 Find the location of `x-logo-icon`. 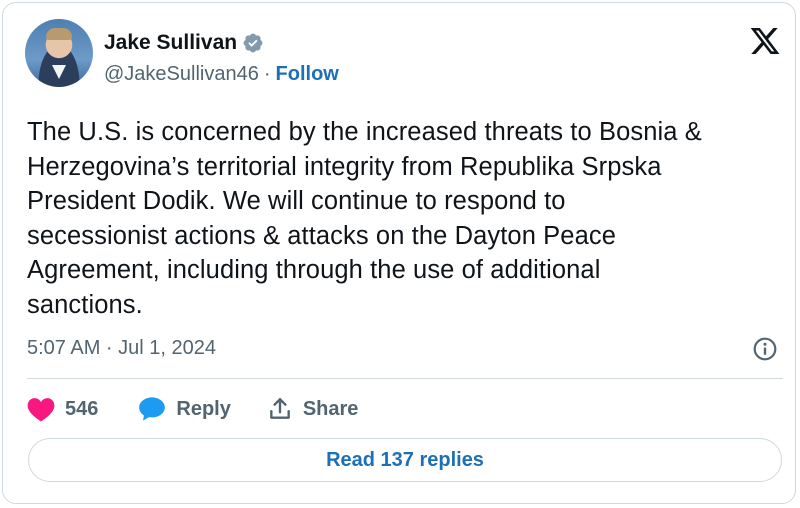

x-logo-icon is located at coordinates (765, 41).